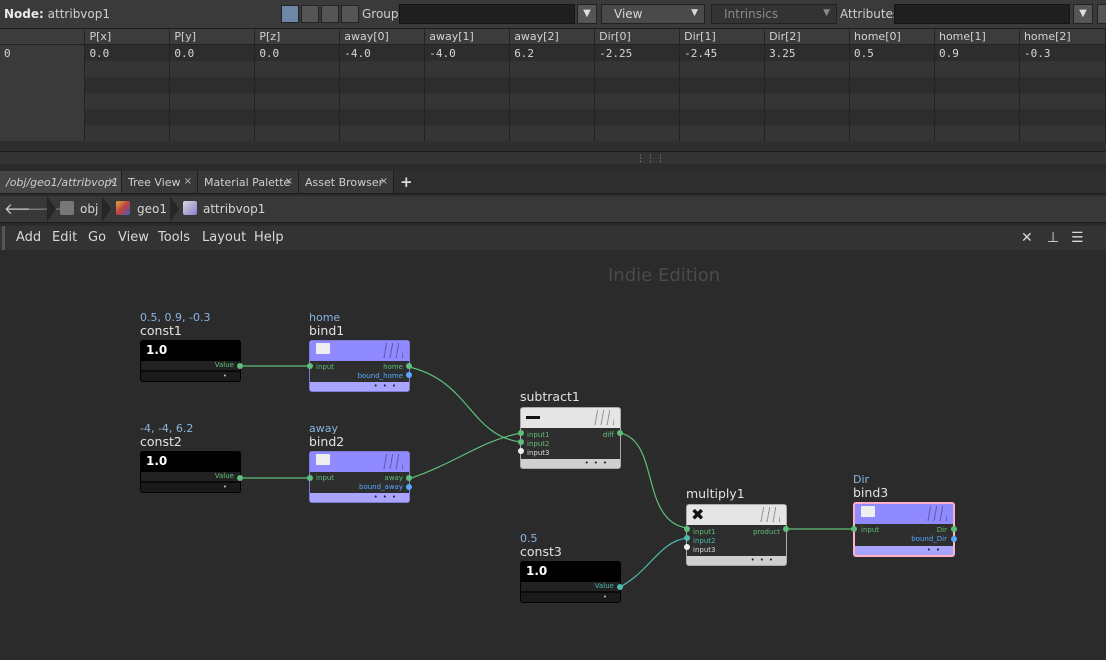  What do you see at coordinates (553, 157) in the screenshot?
I see `pane-divider` at bounding box center [553, 157].